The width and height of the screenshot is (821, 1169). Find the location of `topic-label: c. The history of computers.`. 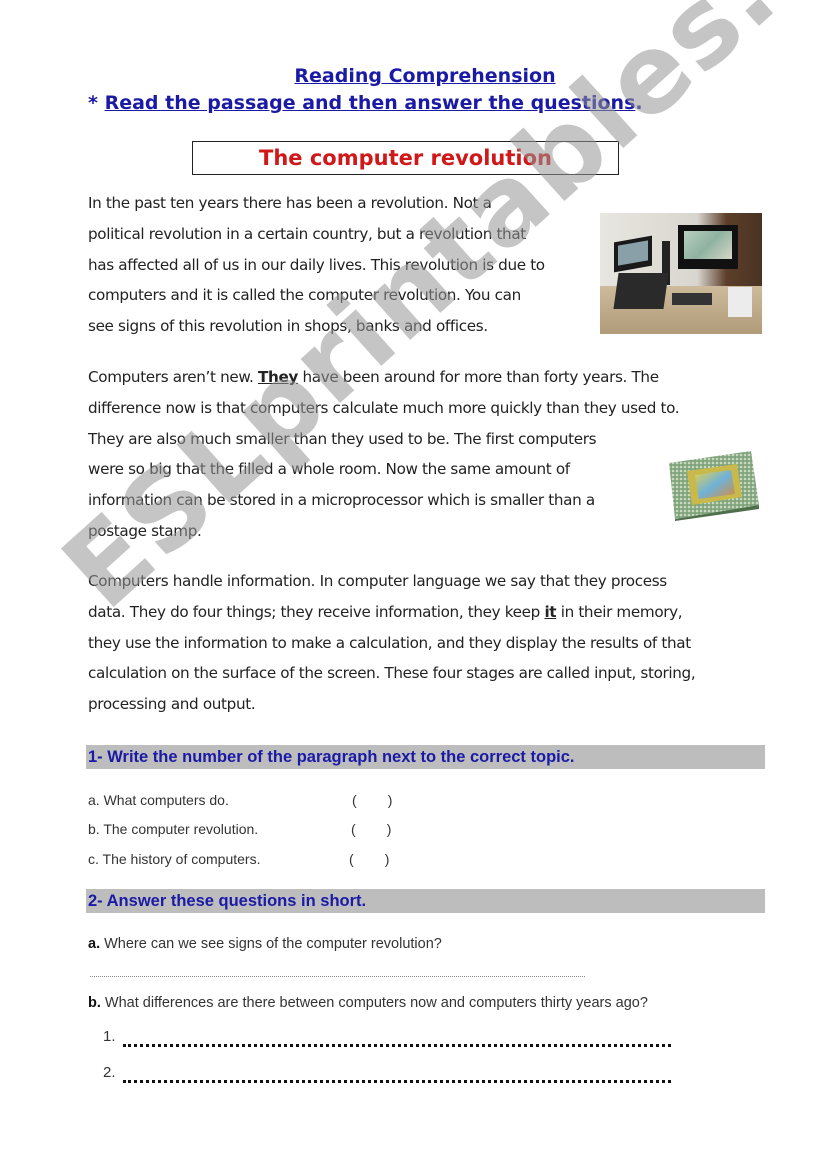

topic-label: c. The history of computers. is located at coordinates (174, 859).